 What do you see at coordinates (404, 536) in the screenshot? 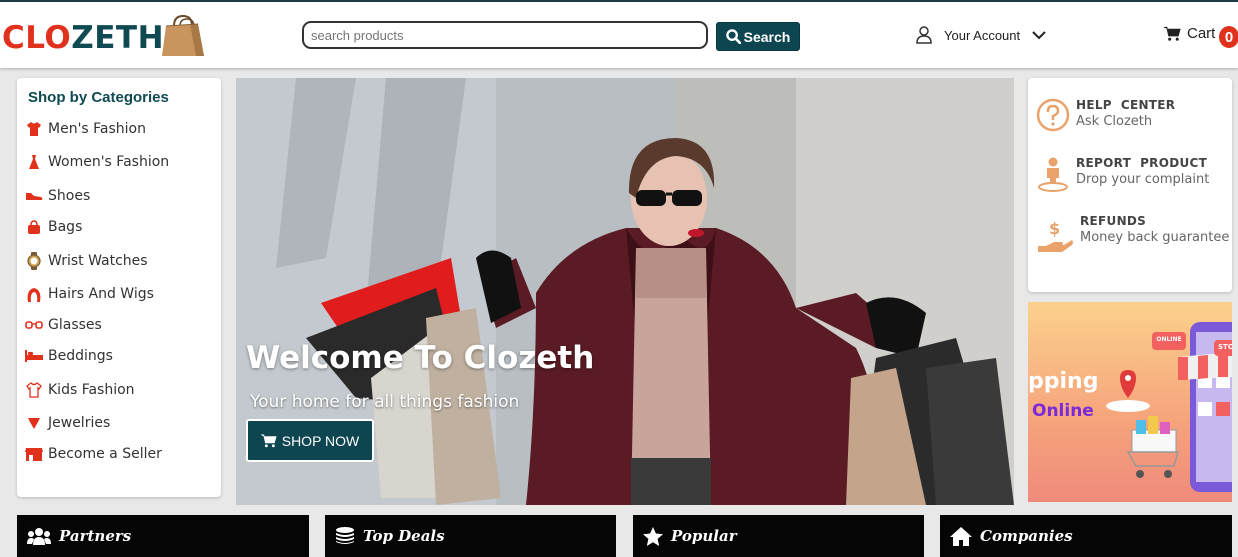
I see `top-deals-label: Top Deals` at bounding box center [404, 536].